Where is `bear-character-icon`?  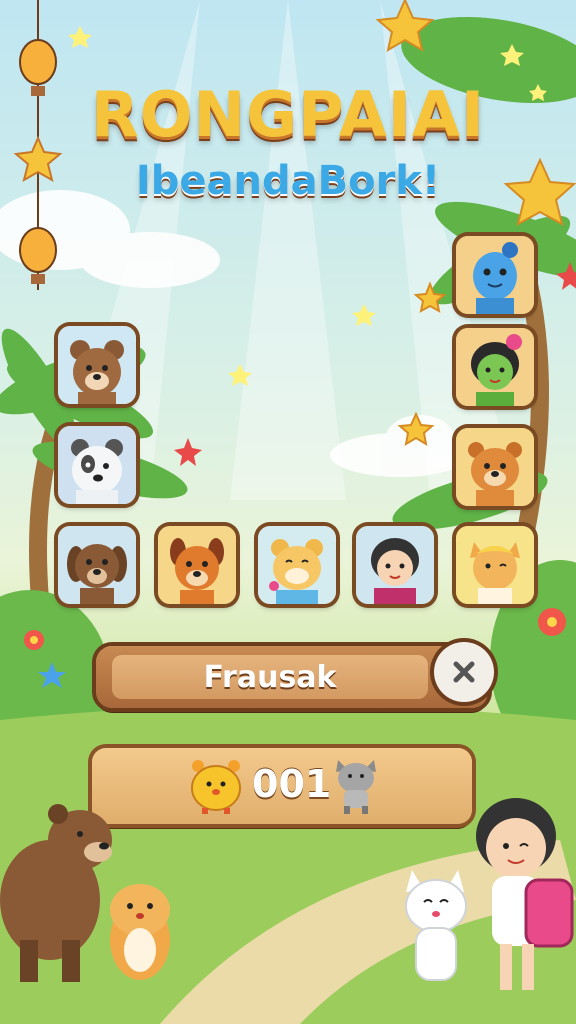
bear-character-icon is located at coordinates (56, 893).